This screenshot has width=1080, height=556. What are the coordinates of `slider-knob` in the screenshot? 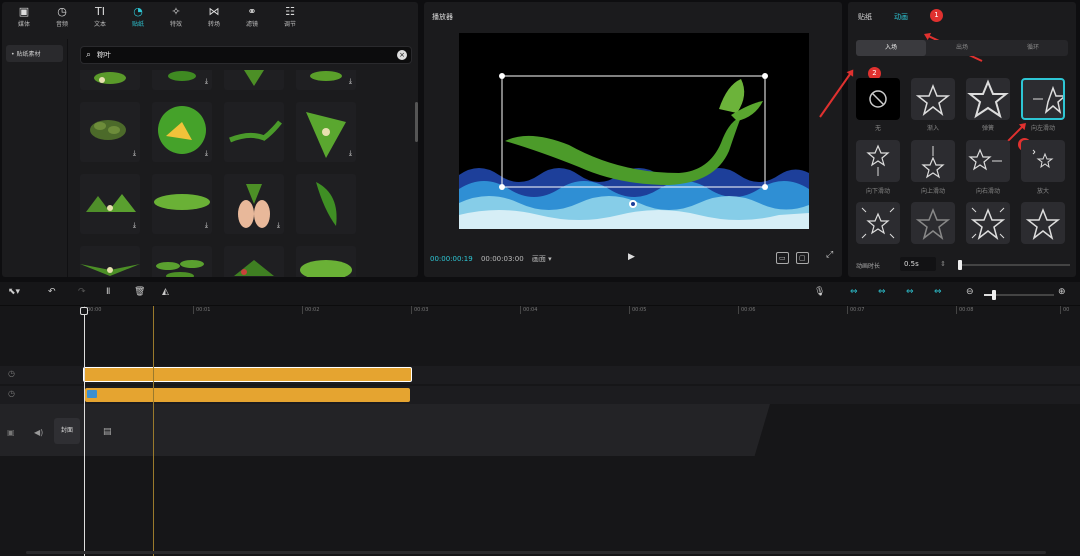 It's located at (960, 265).